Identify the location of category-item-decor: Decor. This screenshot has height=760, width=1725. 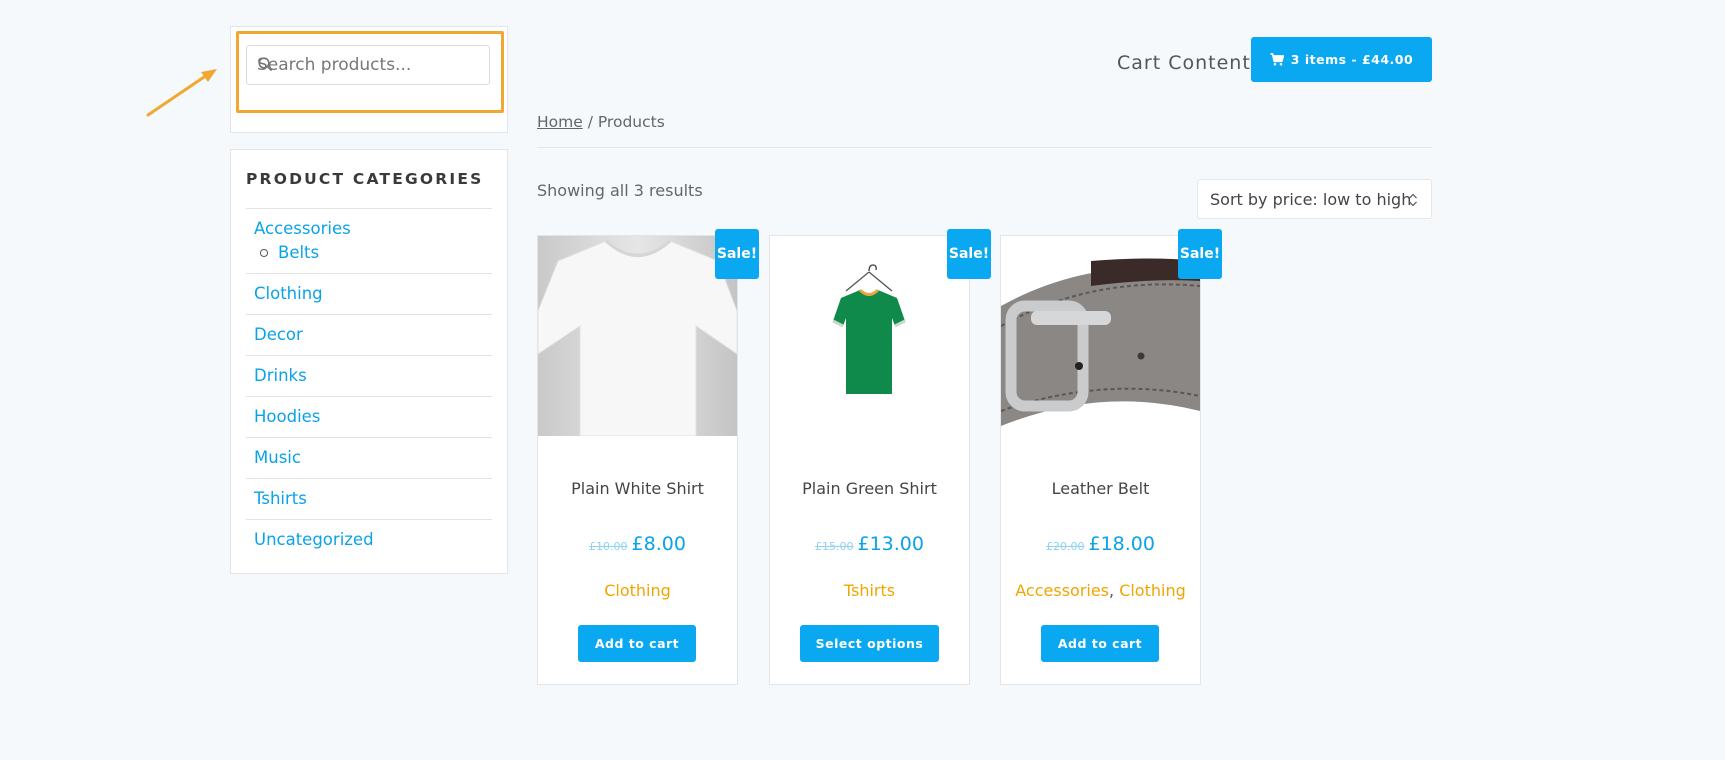
(369, 335).